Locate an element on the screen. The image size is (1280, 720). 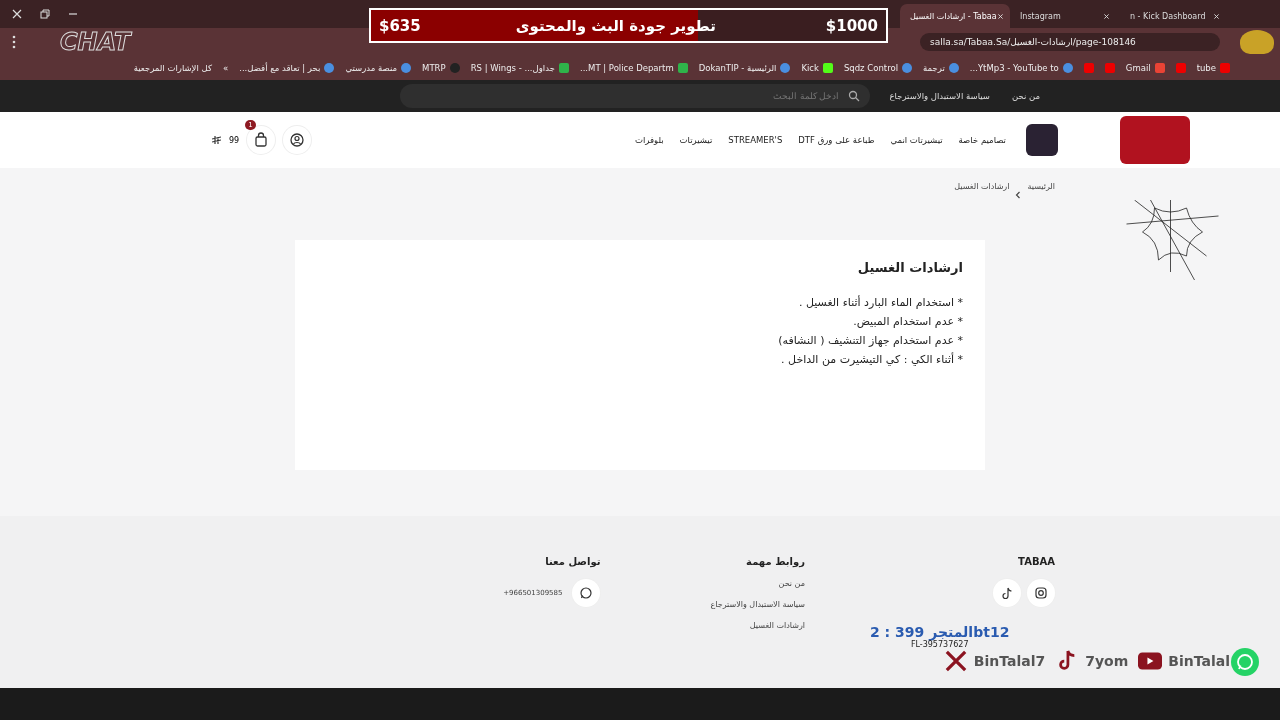
bookmark: Gmail is located at coordinates (1145, 68).